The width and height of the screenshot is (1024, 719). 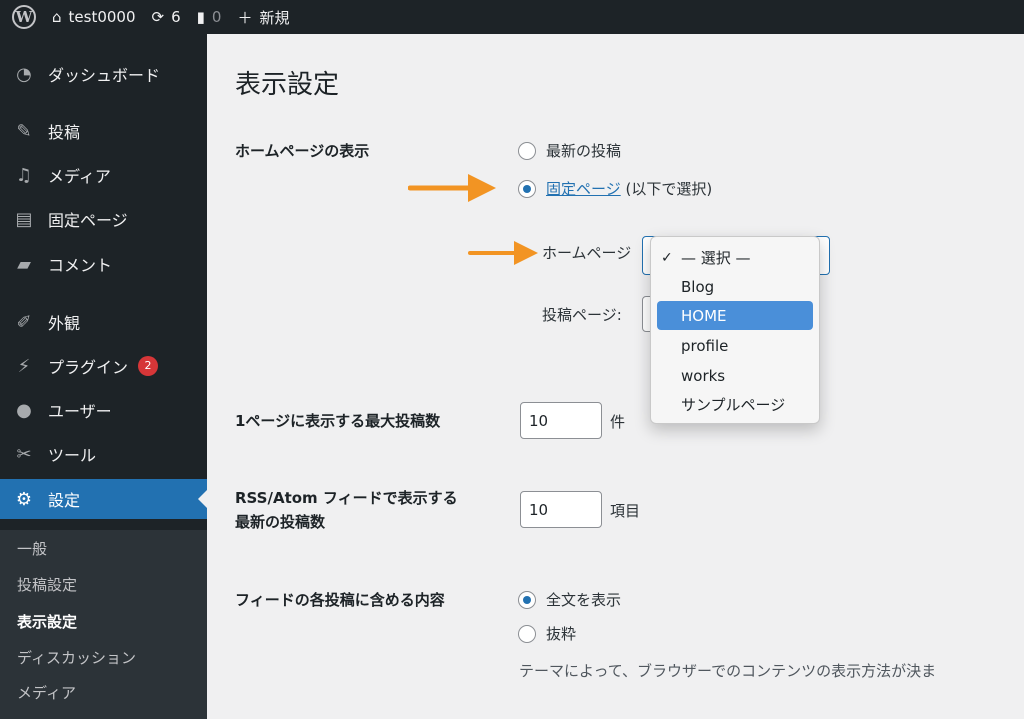 I want to click on sidebar-item-label: 投稿, so click(x=64, y=132).